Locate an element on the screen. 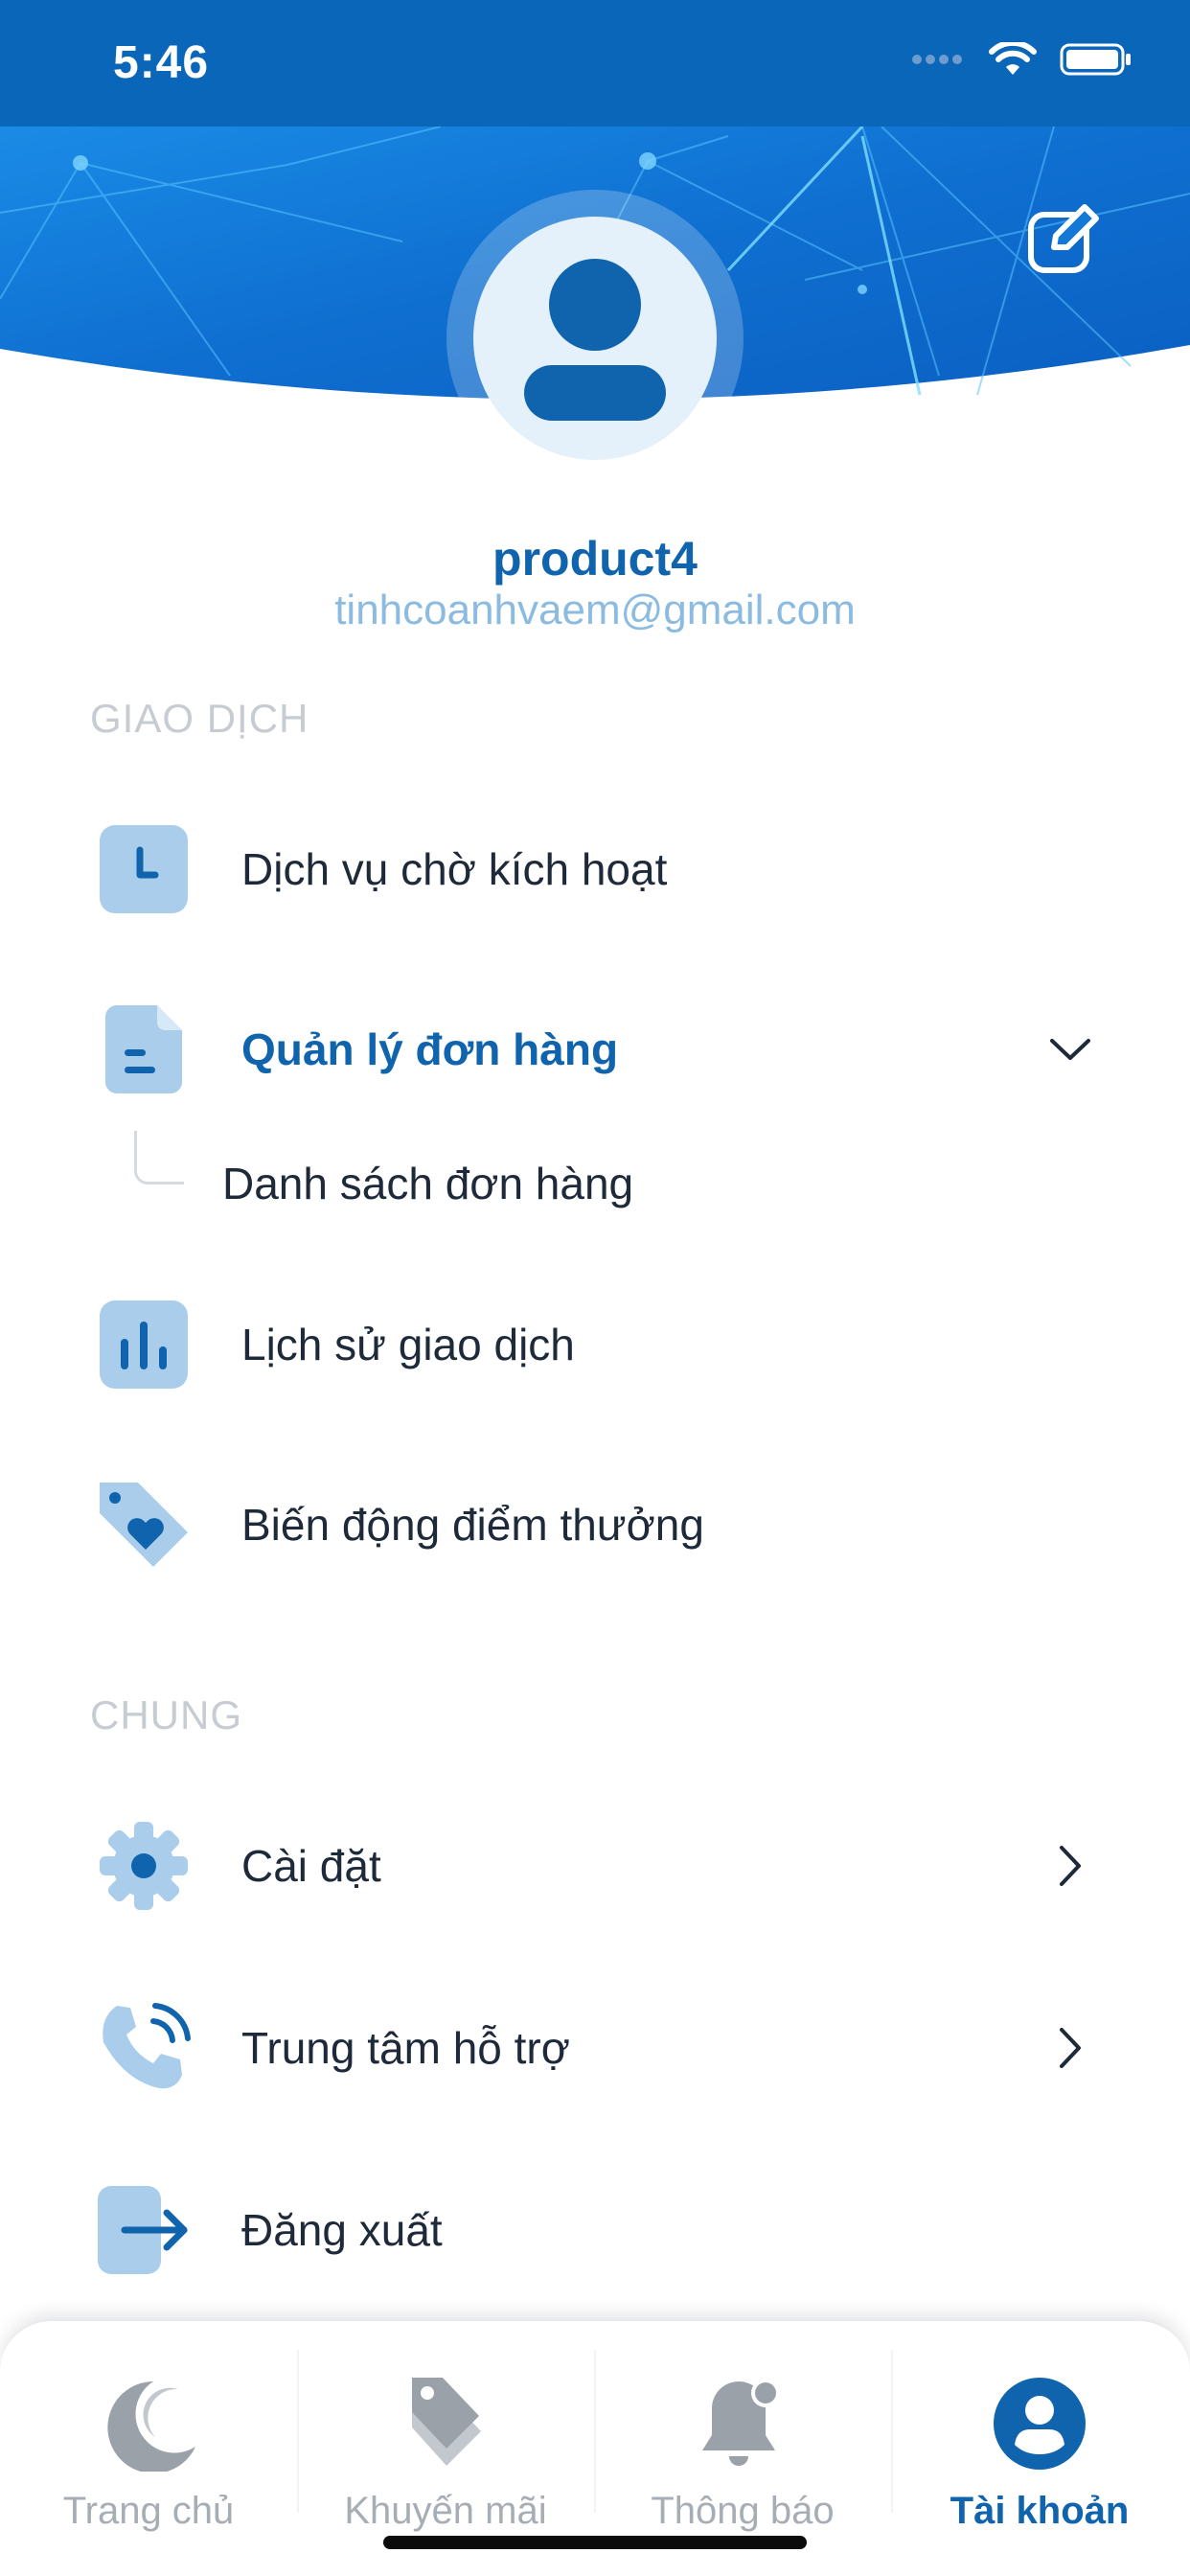 Image resolution: width=1190 pixels, height=2576 pixels. status-icons is located at coordinates (1022, 59).